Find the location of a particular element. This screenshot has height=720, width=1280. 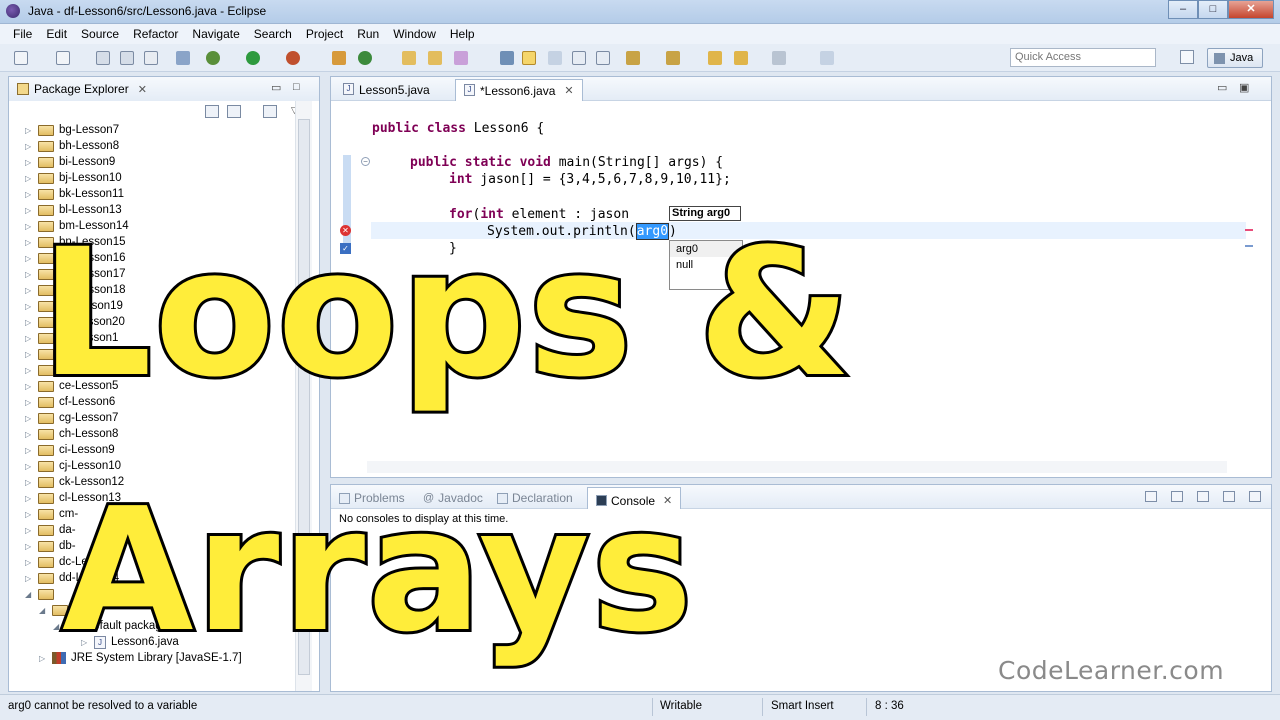

save-all-icon is located at coordinates (127, 58).